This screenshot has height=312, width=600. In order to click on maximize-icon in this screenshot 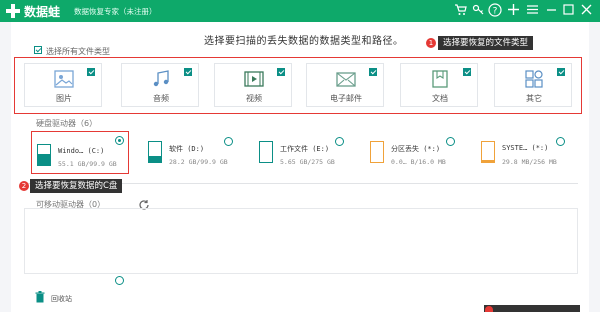, I will do `click(568, 11)`.